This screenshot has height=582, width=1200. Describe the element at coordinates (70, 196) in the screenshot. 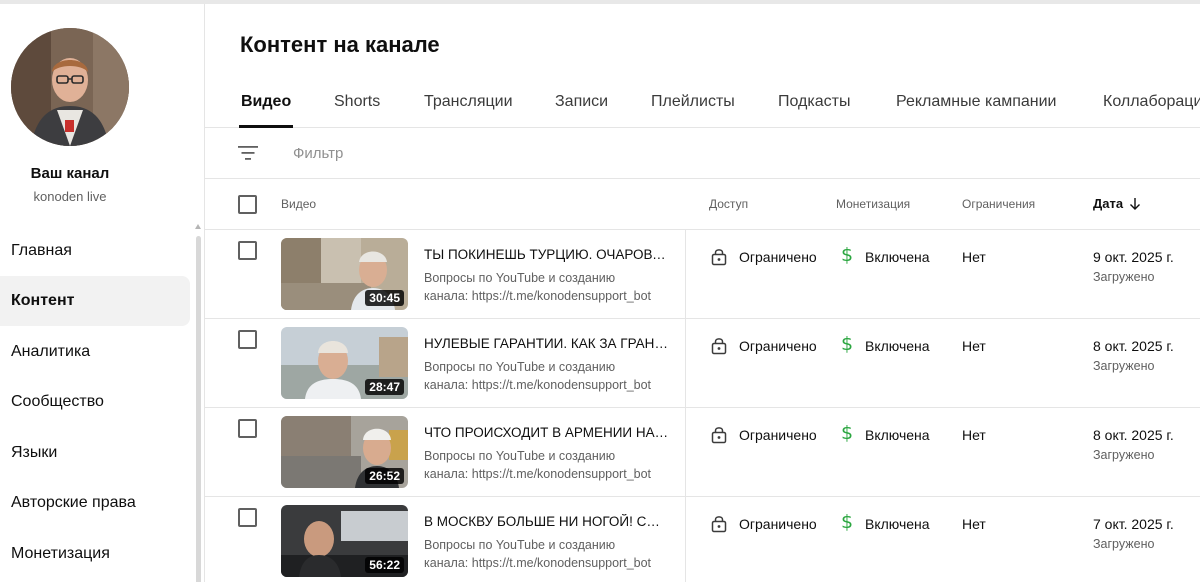

I see `channel-handle: konoden live` at that location.